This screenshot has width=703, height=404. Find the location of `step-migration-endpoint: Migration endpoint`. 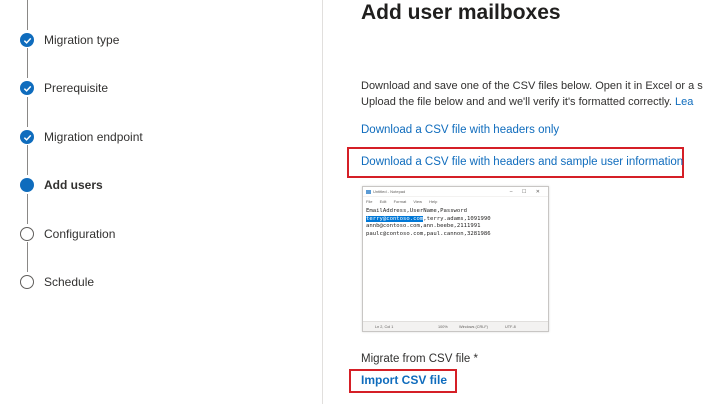

step-migration-endpoint: Migration endpoint is located at coordinates (81, 137).